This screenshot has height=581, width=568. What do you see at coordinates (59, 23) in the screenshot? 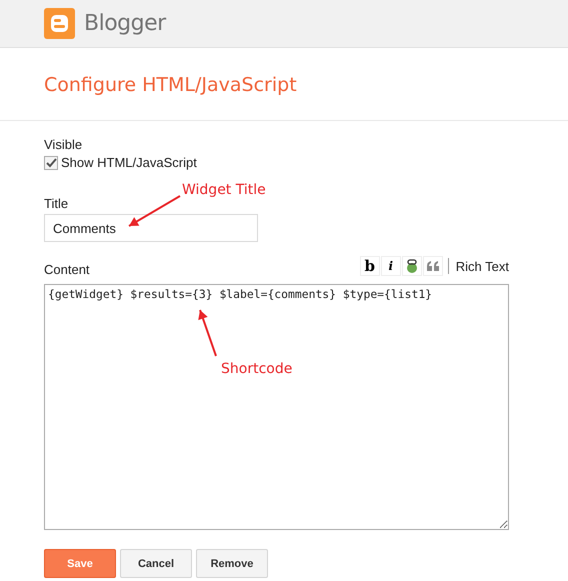
I see `logo-icon` at bounding box center [59, 23].